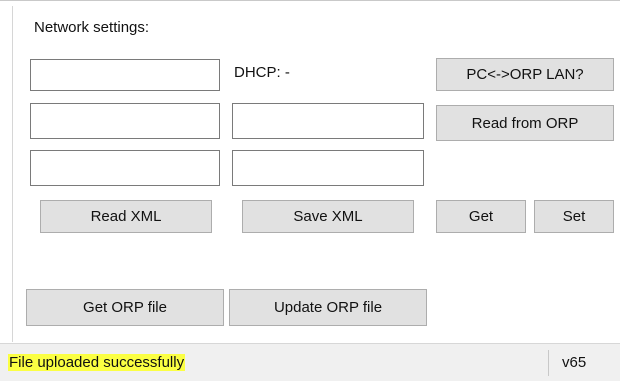  Describe the element at coordinates (310, 0) in the screenshot. I see `window-top-border` at that location.